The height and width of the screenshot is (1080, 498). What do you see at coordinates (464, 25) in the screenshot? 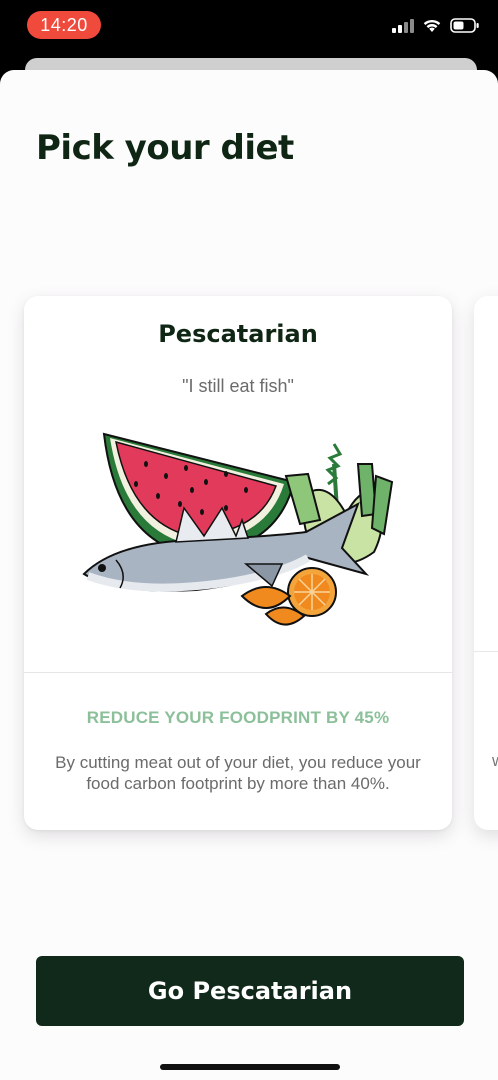
I see `battery-icon` at bounding box center [464, 25].